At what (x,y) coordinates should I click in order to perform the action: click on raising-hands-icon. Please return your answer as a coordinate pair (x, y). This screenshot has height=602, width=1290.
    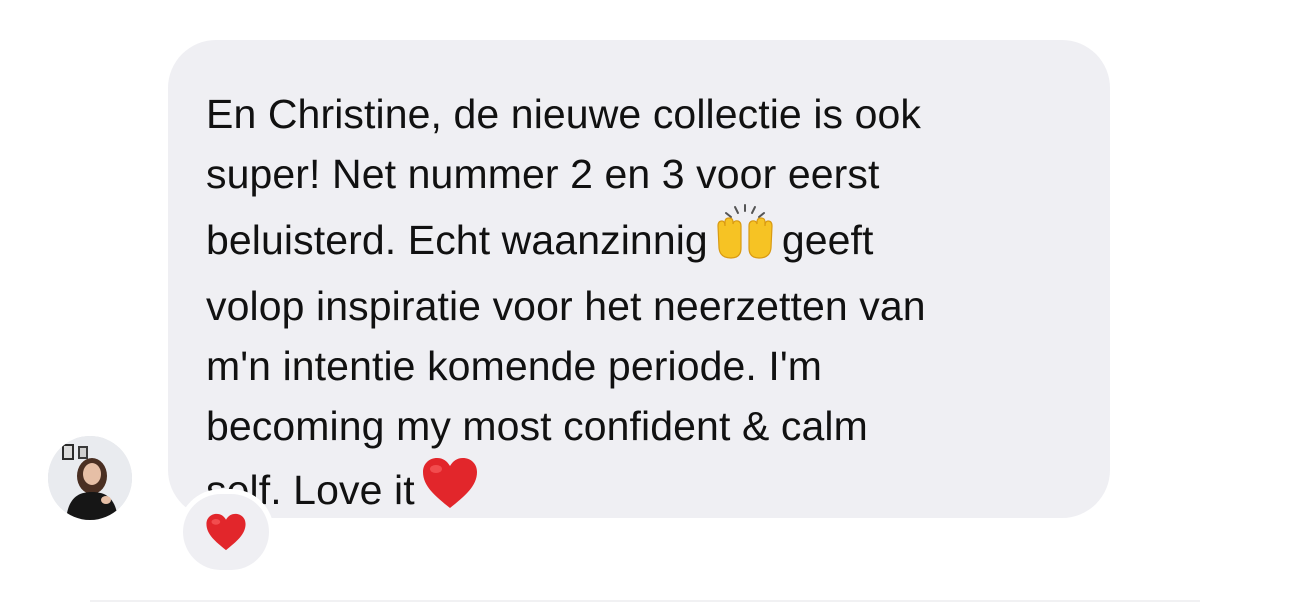
    Looking at the image, I should click on (745, 240).